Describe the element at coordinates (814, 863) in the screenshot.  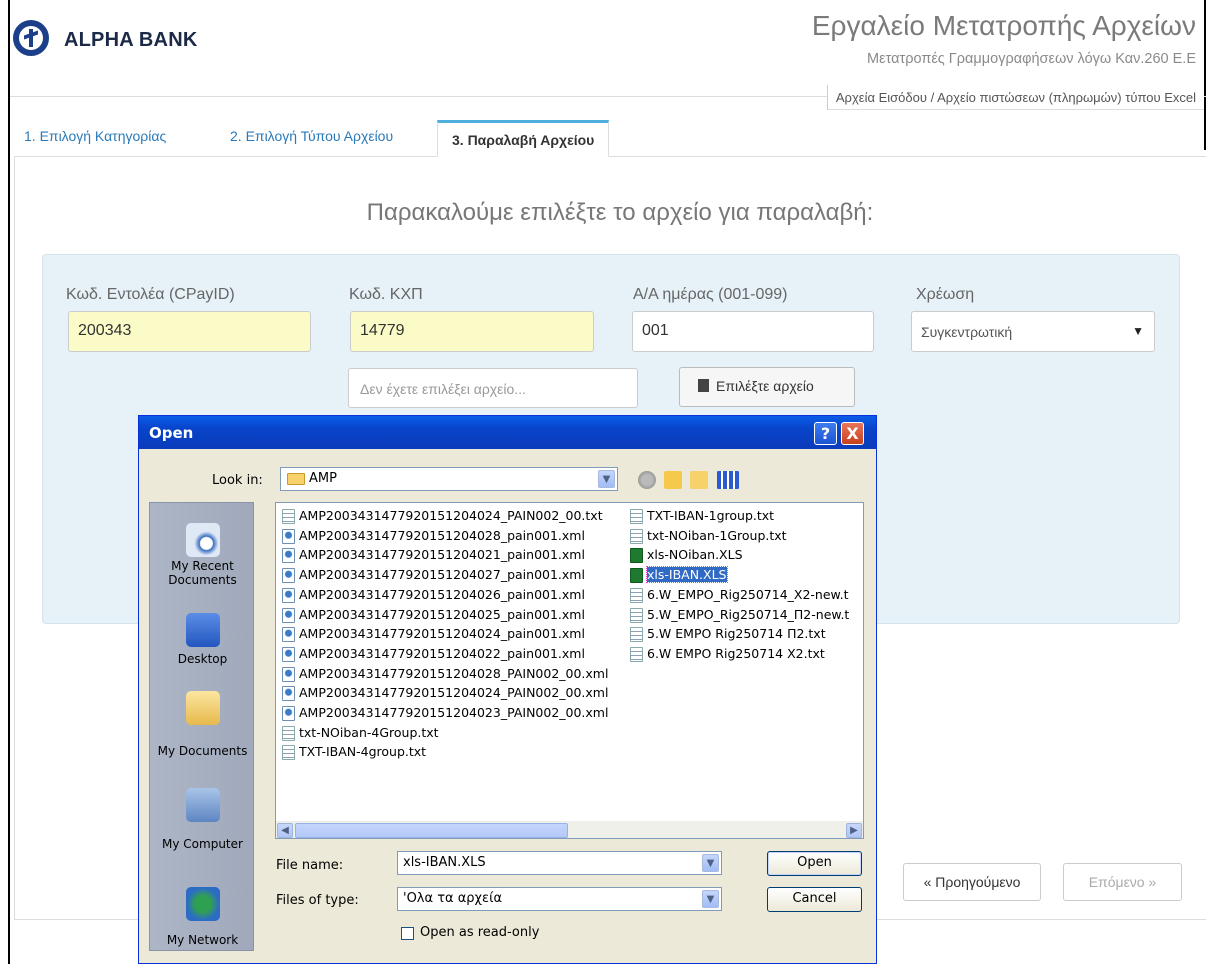
I see `open-button: Open` at that location.